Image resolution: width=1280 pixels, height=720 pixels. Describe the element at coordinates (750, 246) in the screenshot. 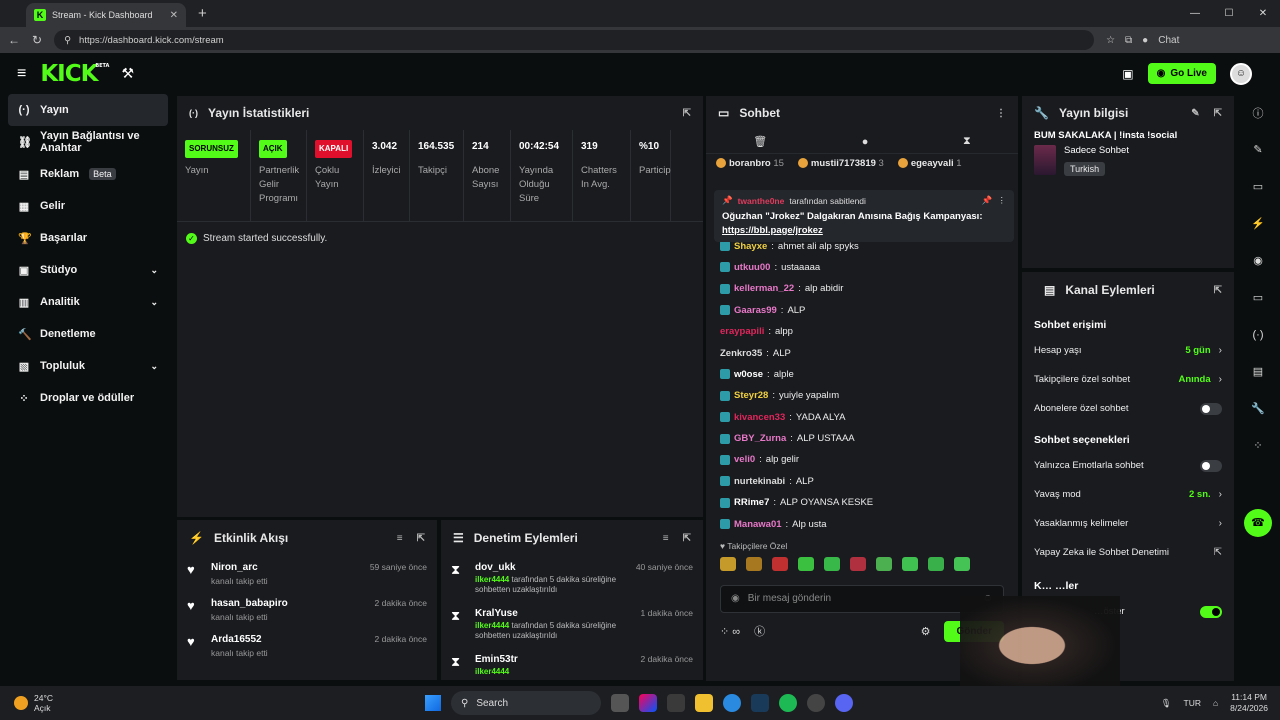

I see `chat-username: Shayxe` at that location.